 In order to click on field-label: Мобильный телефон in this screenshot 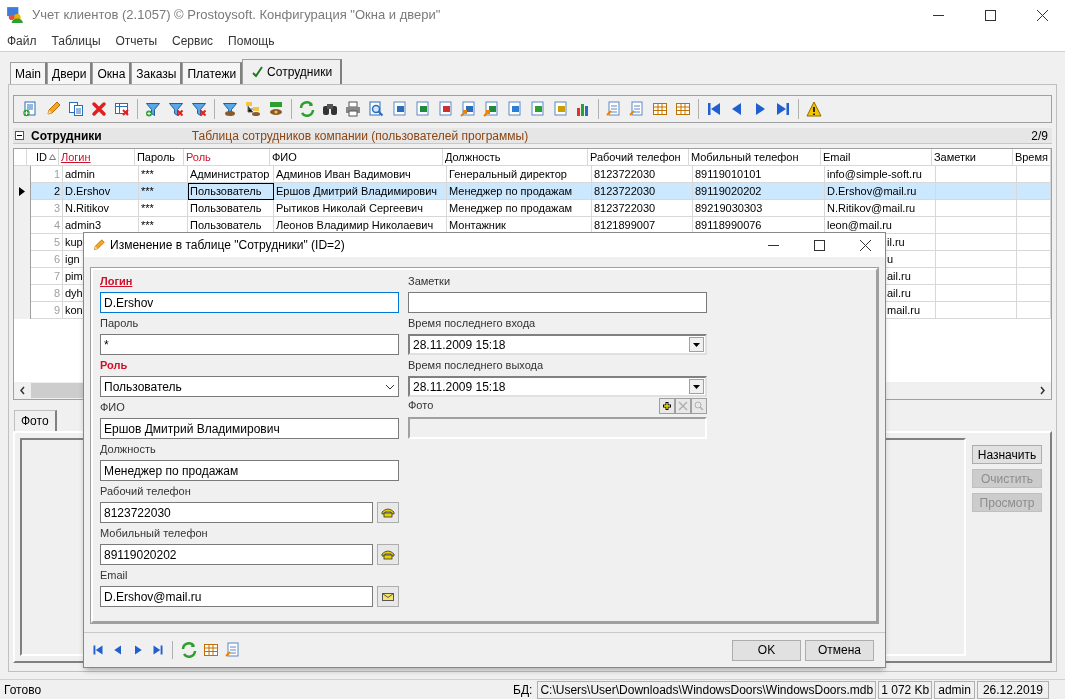, I will do `click(154, 533)`.